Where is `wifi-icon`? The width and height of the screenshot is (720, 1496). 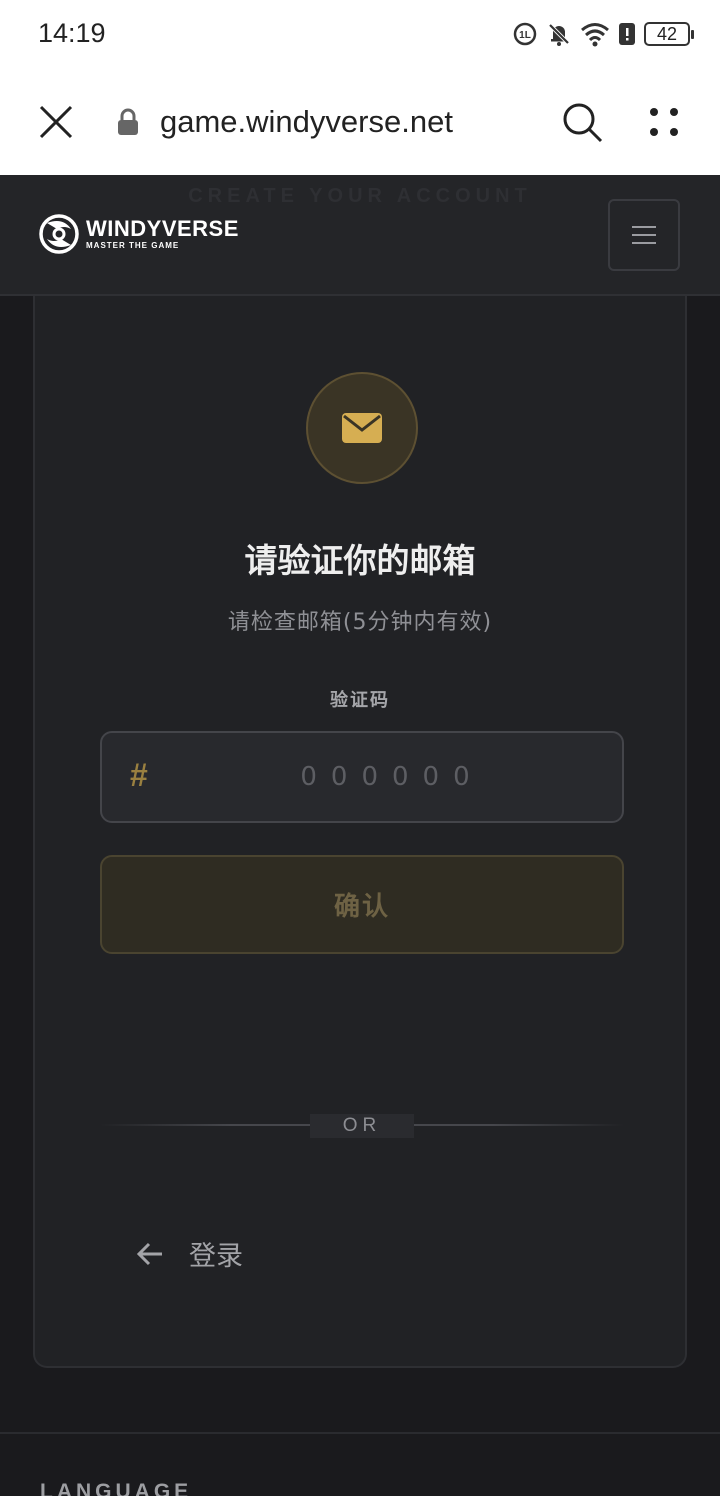
wifi-icon is located at coordinates (595, 35).